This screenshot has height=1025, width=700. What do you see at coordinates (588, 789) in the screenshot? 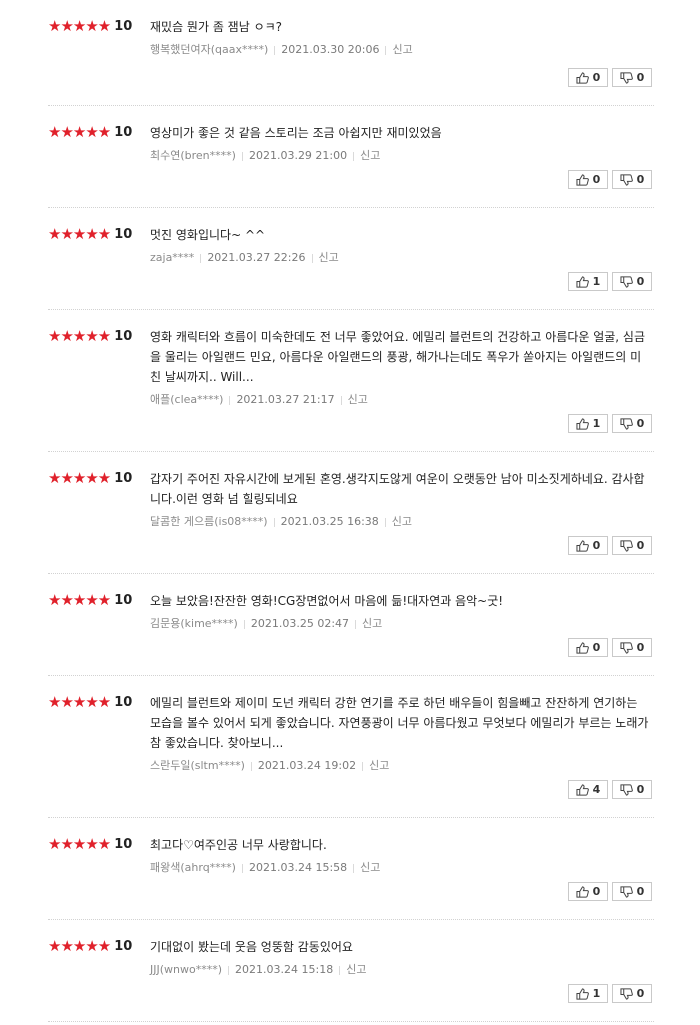
I see `like-button: 4` at bounding box center [588, 789].